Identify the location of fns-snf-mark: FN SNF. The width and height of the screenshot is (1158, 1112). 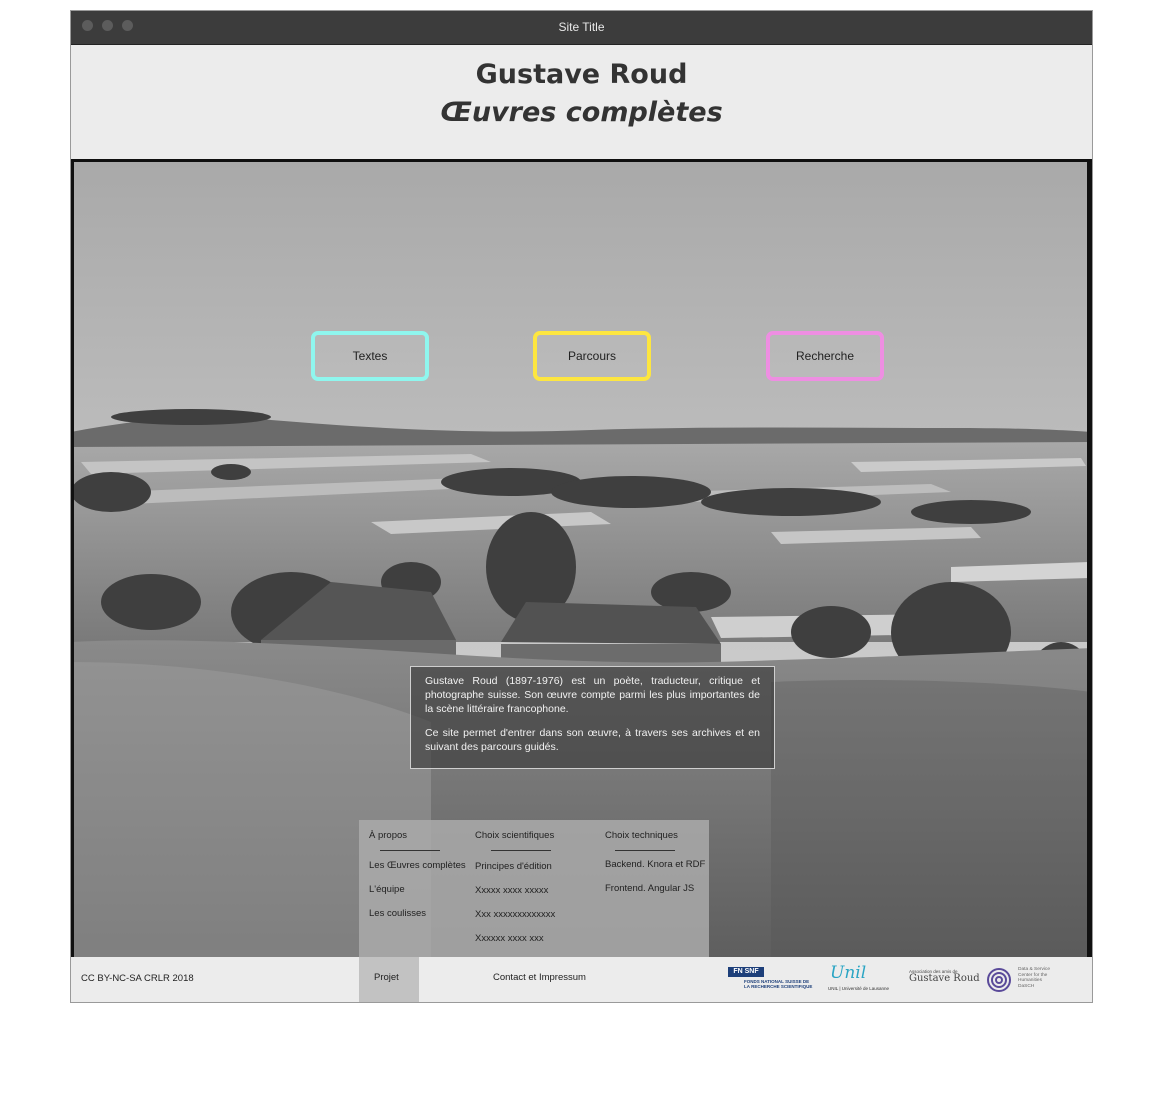
(746, 972).